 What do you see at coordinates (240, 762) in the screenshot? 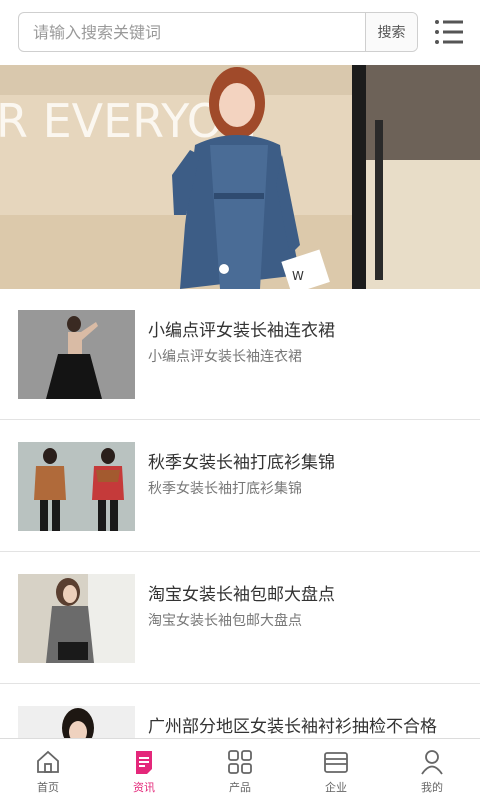
I see `grid-icon` at bounding box center [240, 762].